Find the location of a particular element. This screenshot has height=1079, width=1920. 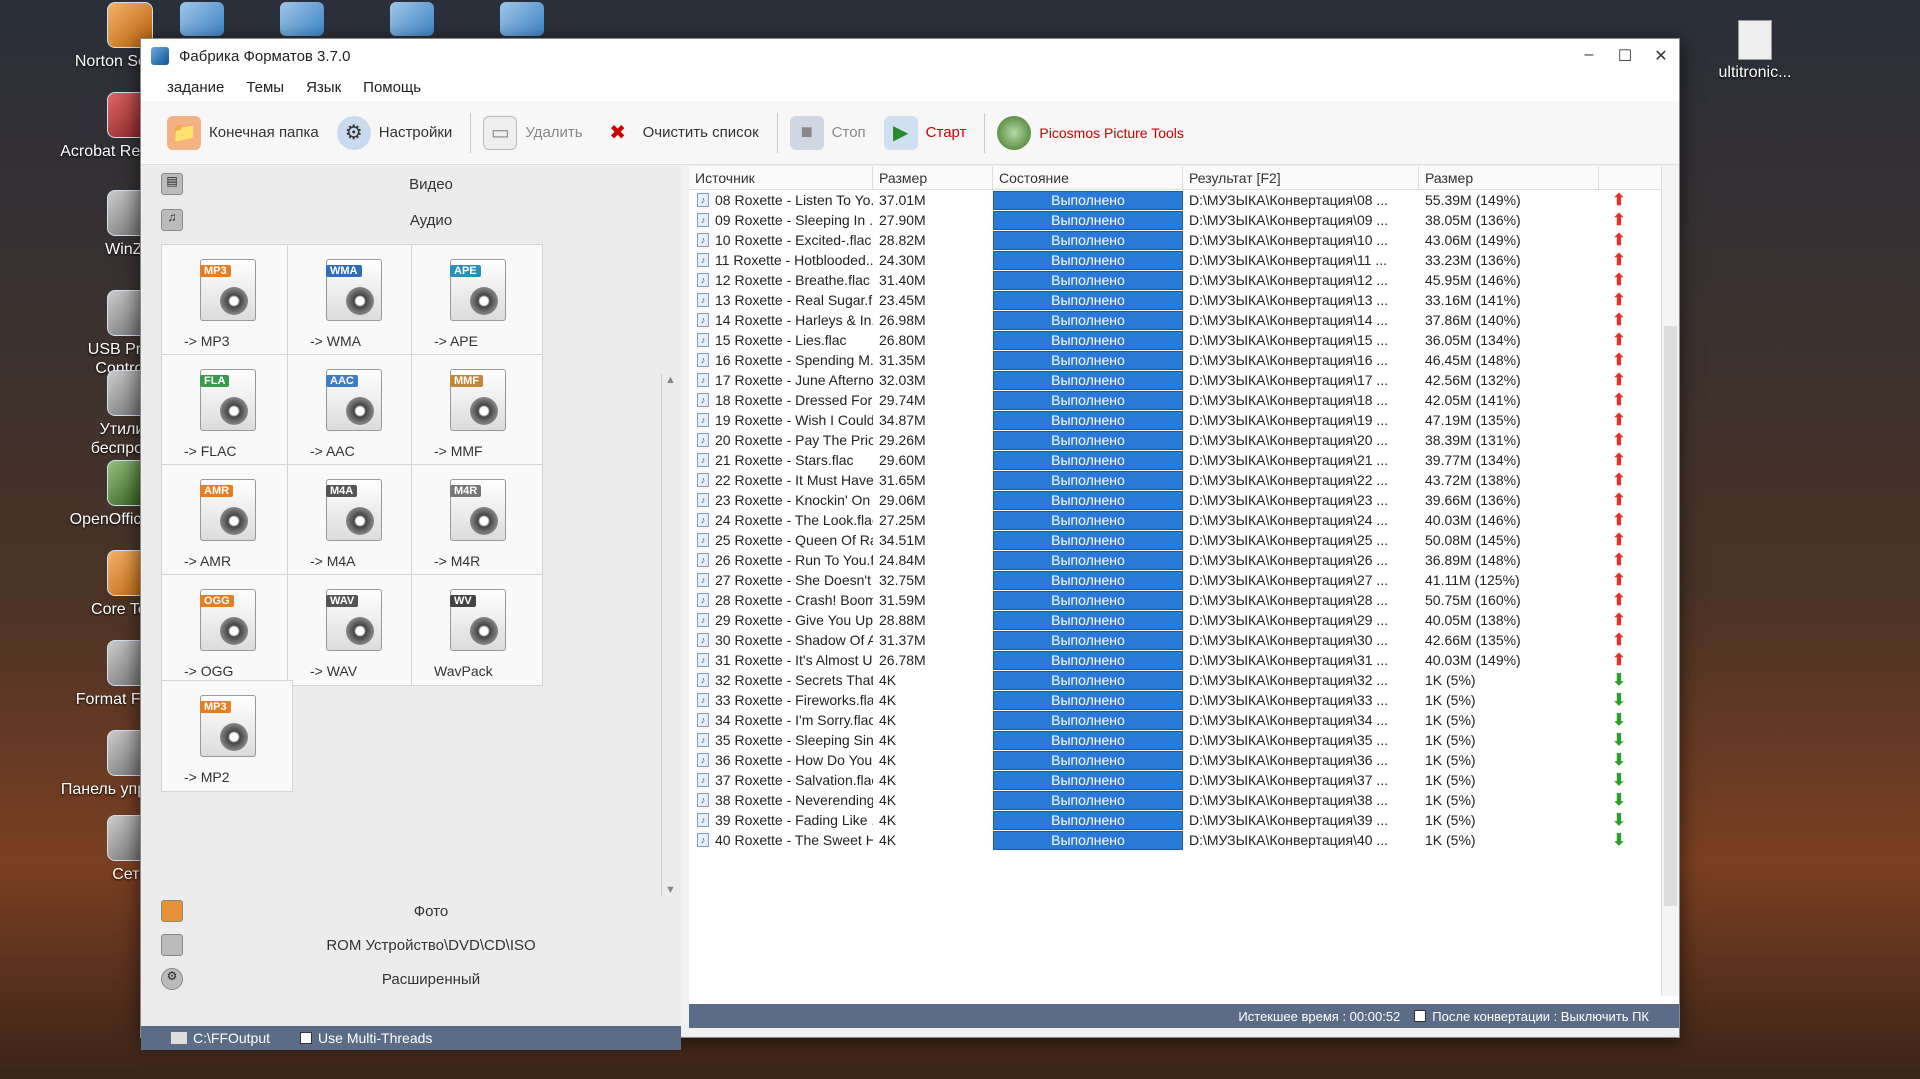

scroll-thumb is located at coordinates (1670, 616).